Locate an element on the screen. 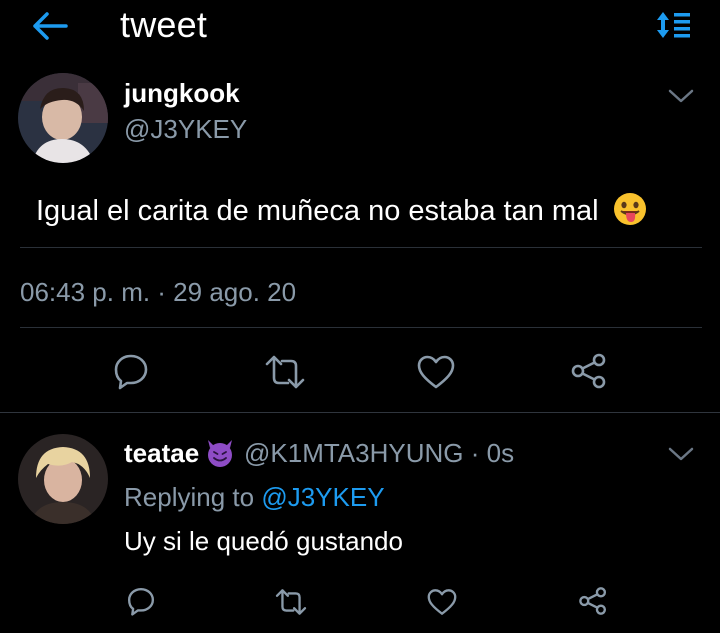  like-button is located at coordinates (436, 372).